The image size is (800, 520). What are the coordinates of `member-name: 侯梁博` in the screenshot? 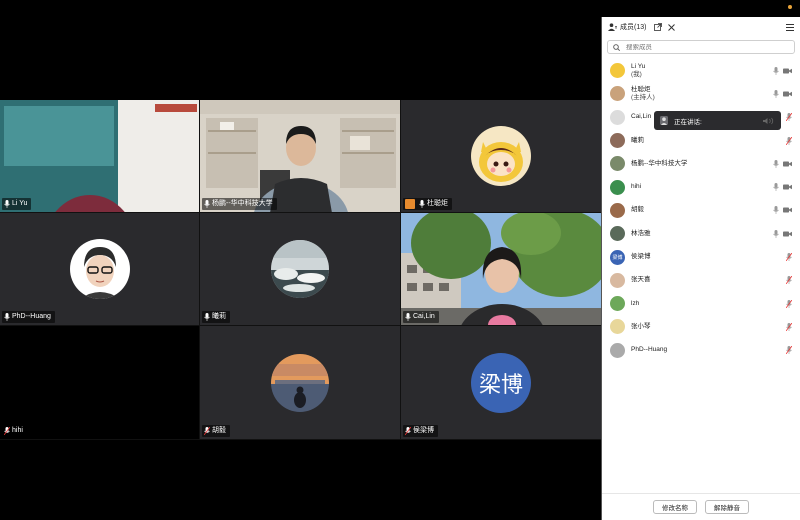 It's located at (641, 257).